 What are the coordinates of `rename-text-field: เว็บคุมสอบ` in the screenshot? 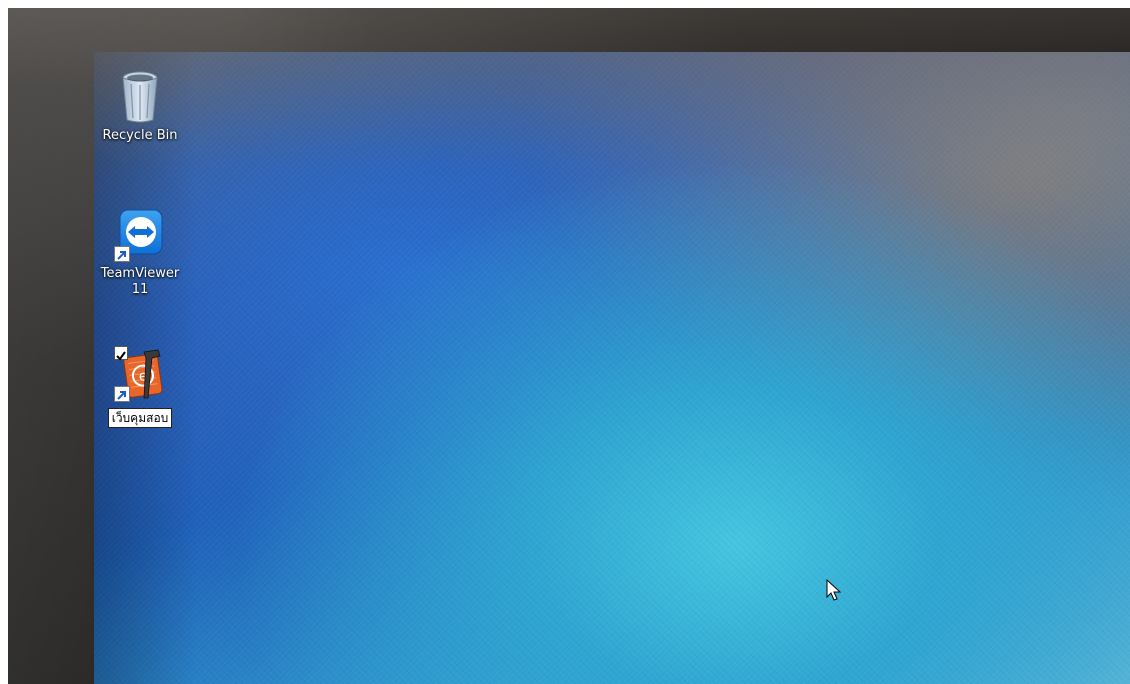 It's located at (140, 418).